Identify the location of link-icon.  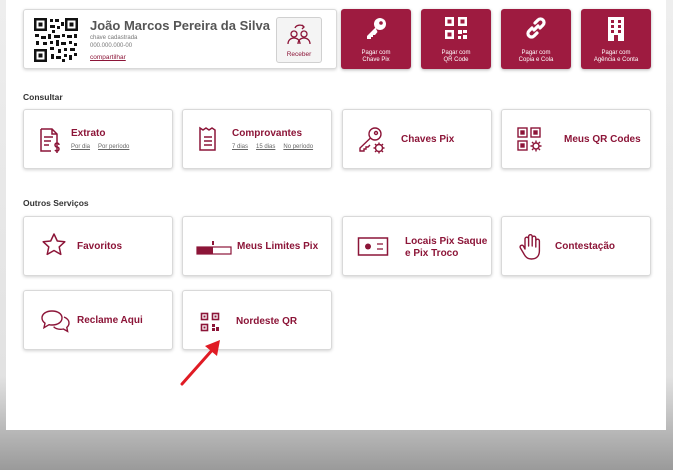
(536, 28).